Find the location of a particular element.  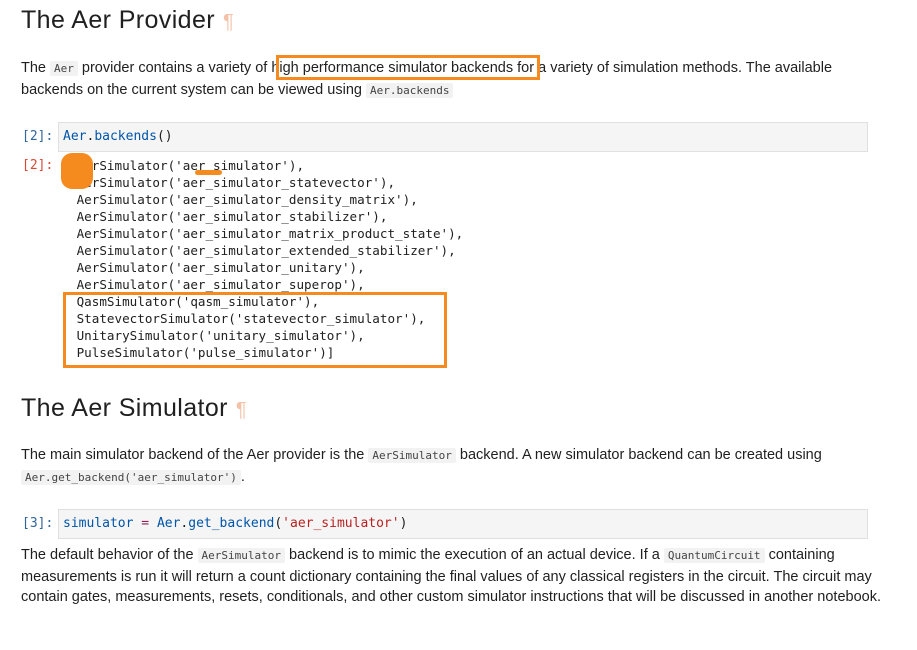

output-line: AerSimulator('aer_simulator_unitary'), is located at coordinates (217, 267).